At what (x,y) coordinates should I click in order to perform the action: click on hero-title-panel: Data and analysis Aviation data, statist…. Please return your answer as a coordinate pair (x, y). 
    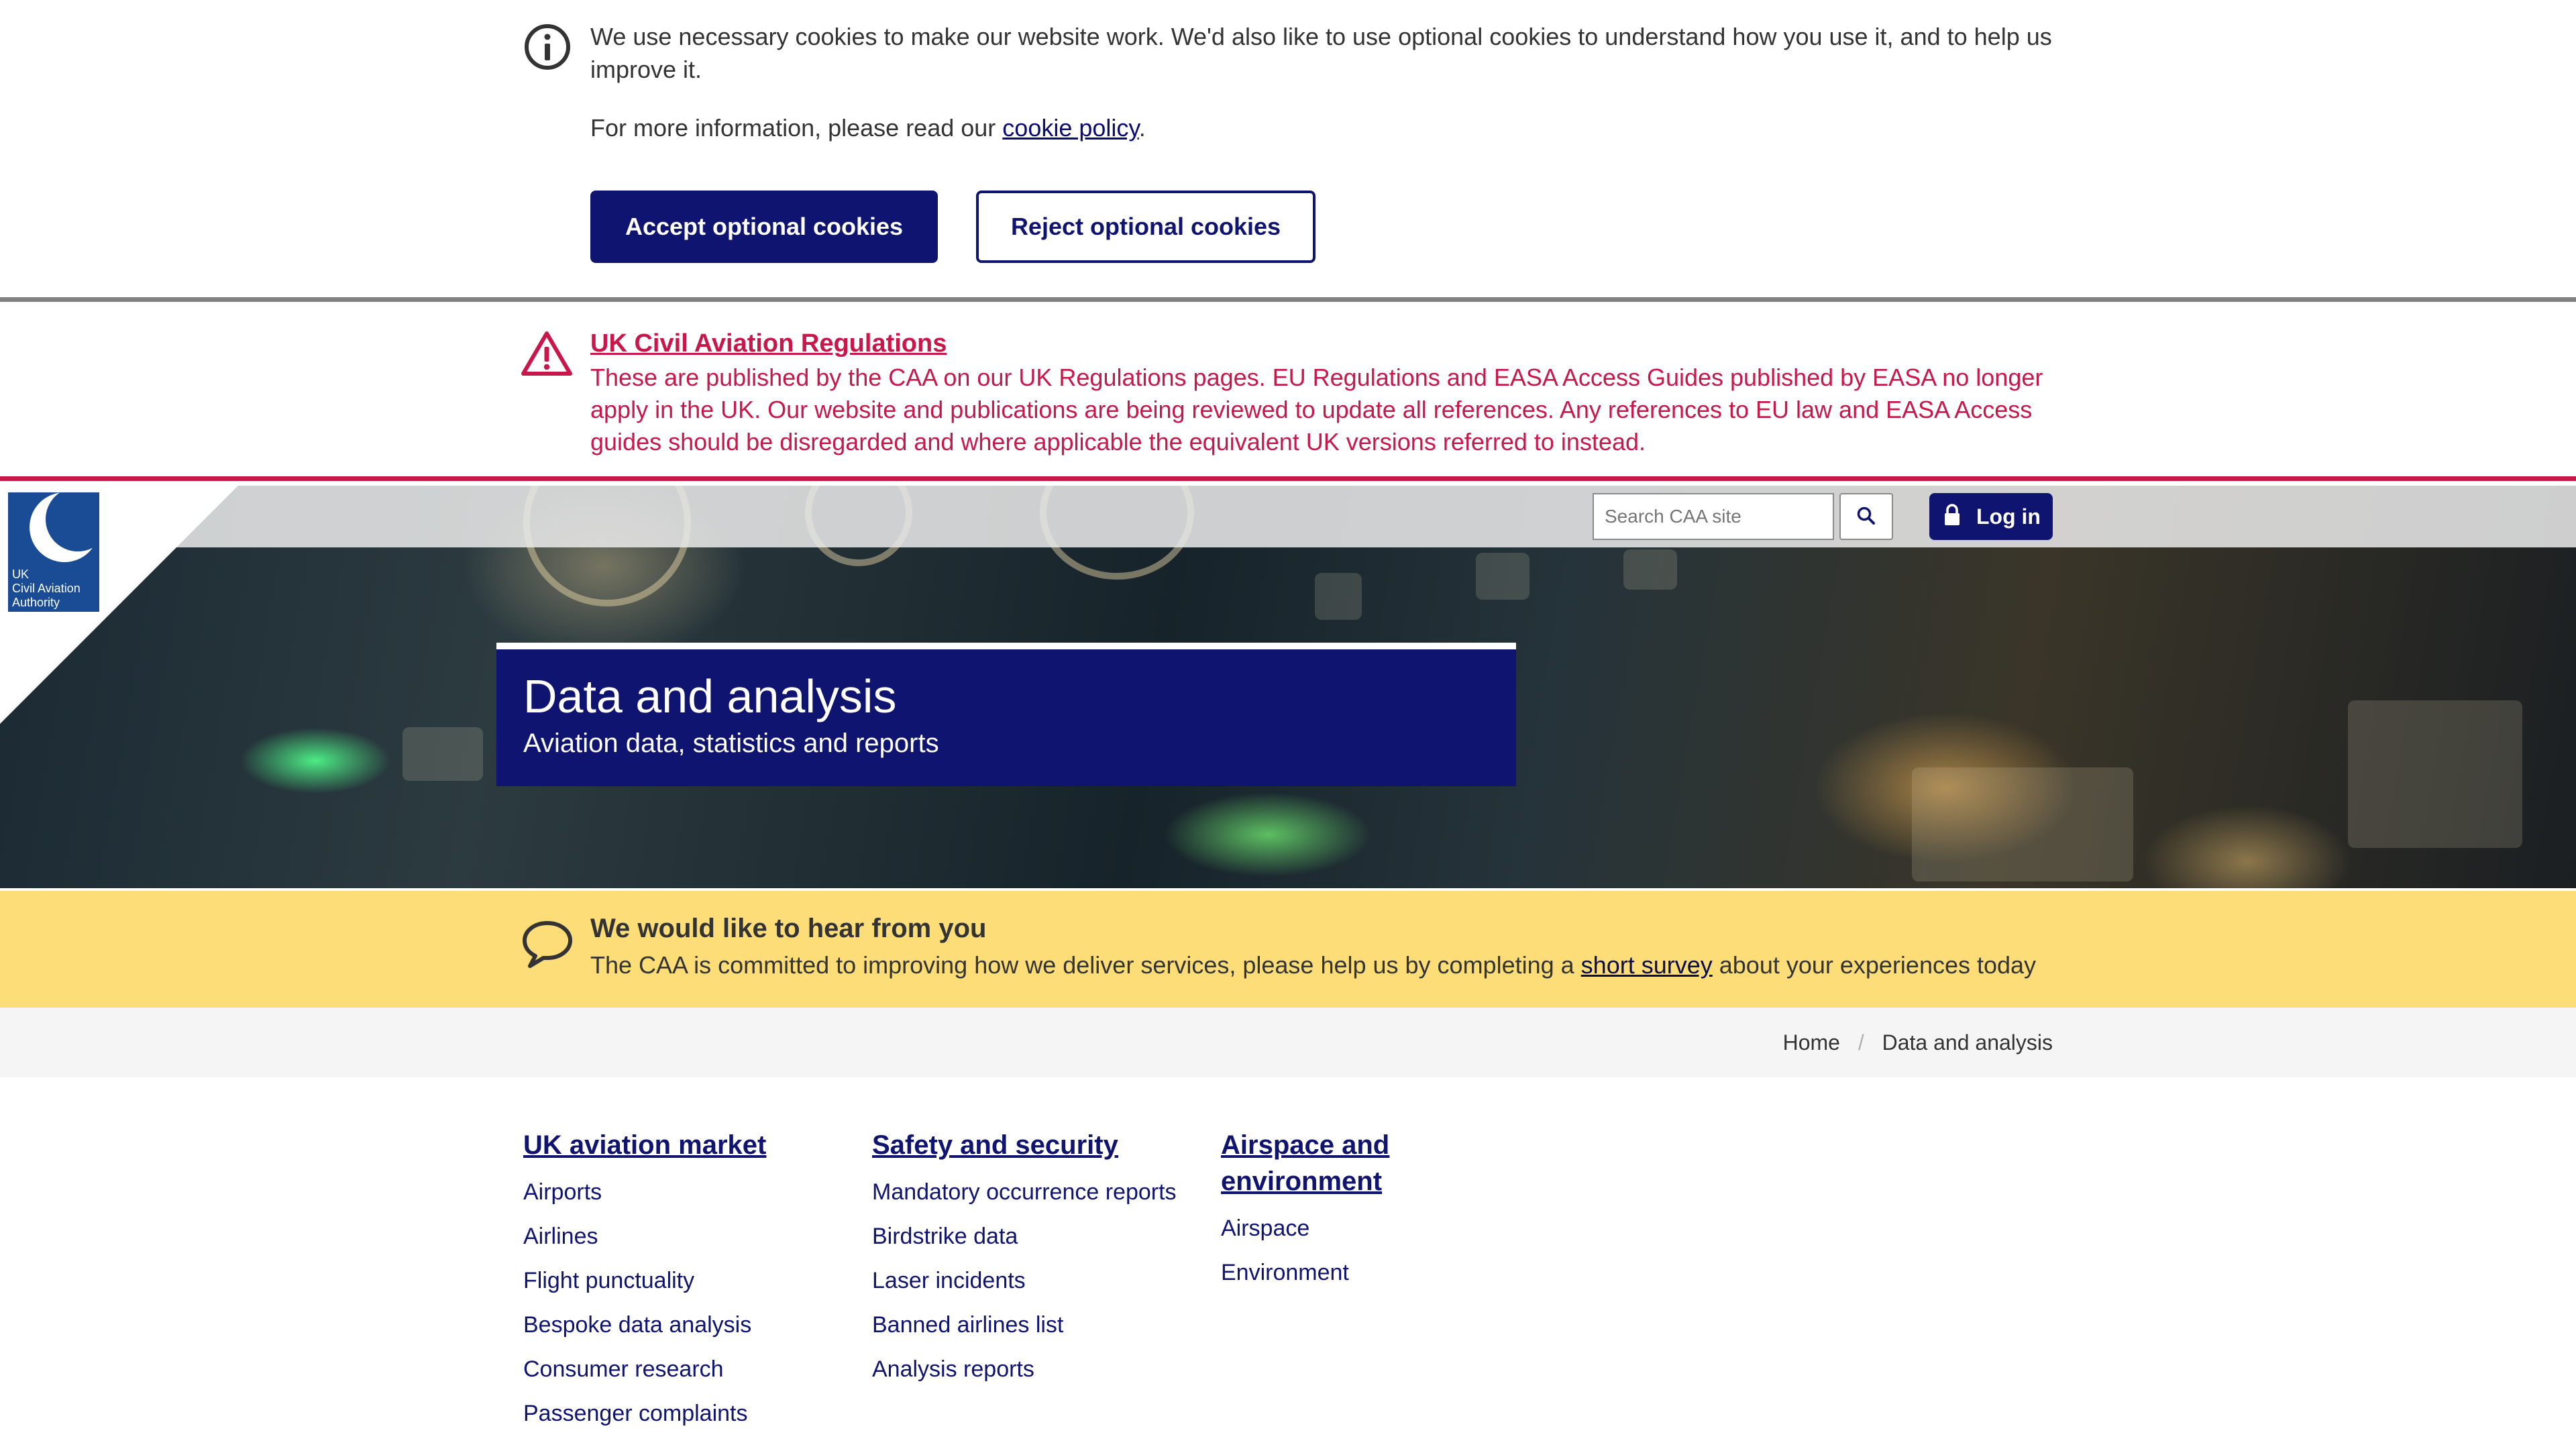
    Looking at the image, I should click on (1006, 714).